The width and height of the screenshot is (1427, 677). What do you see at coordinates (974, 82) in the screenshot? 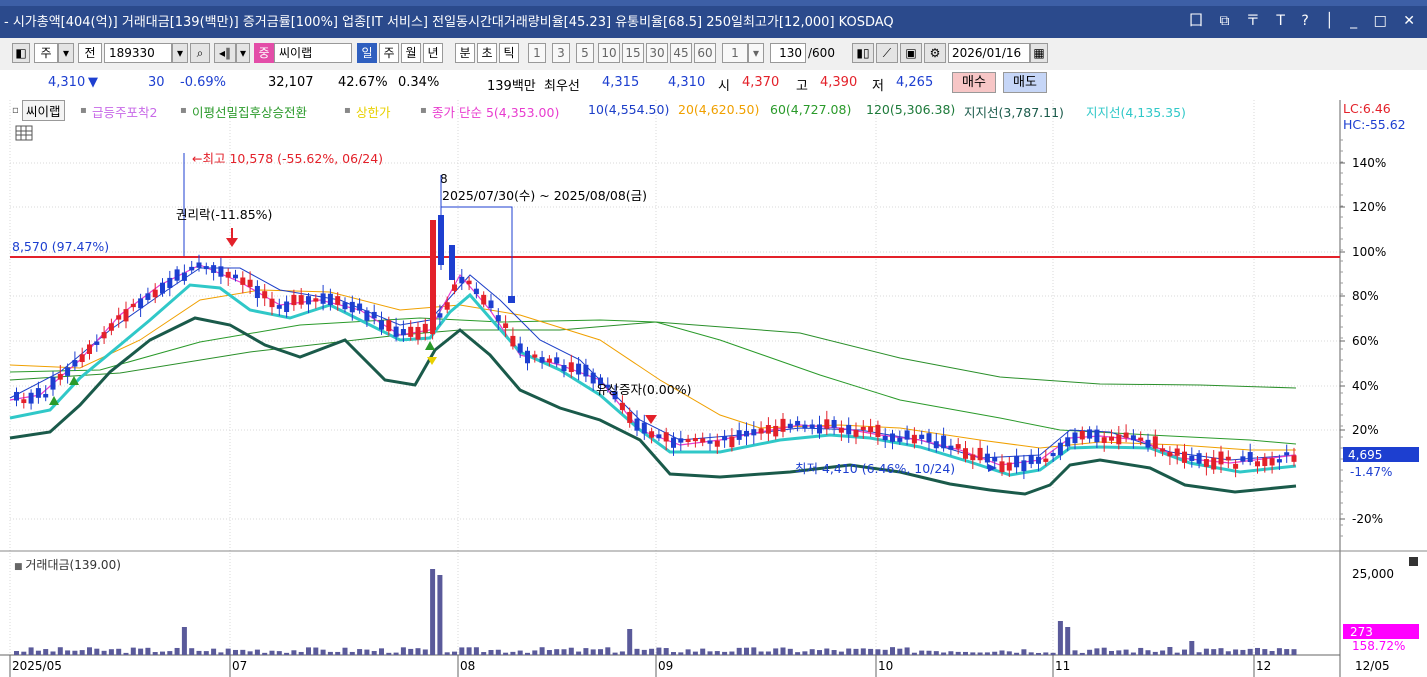
I see `buy-button: 매수` at bounding box center [974, 82].